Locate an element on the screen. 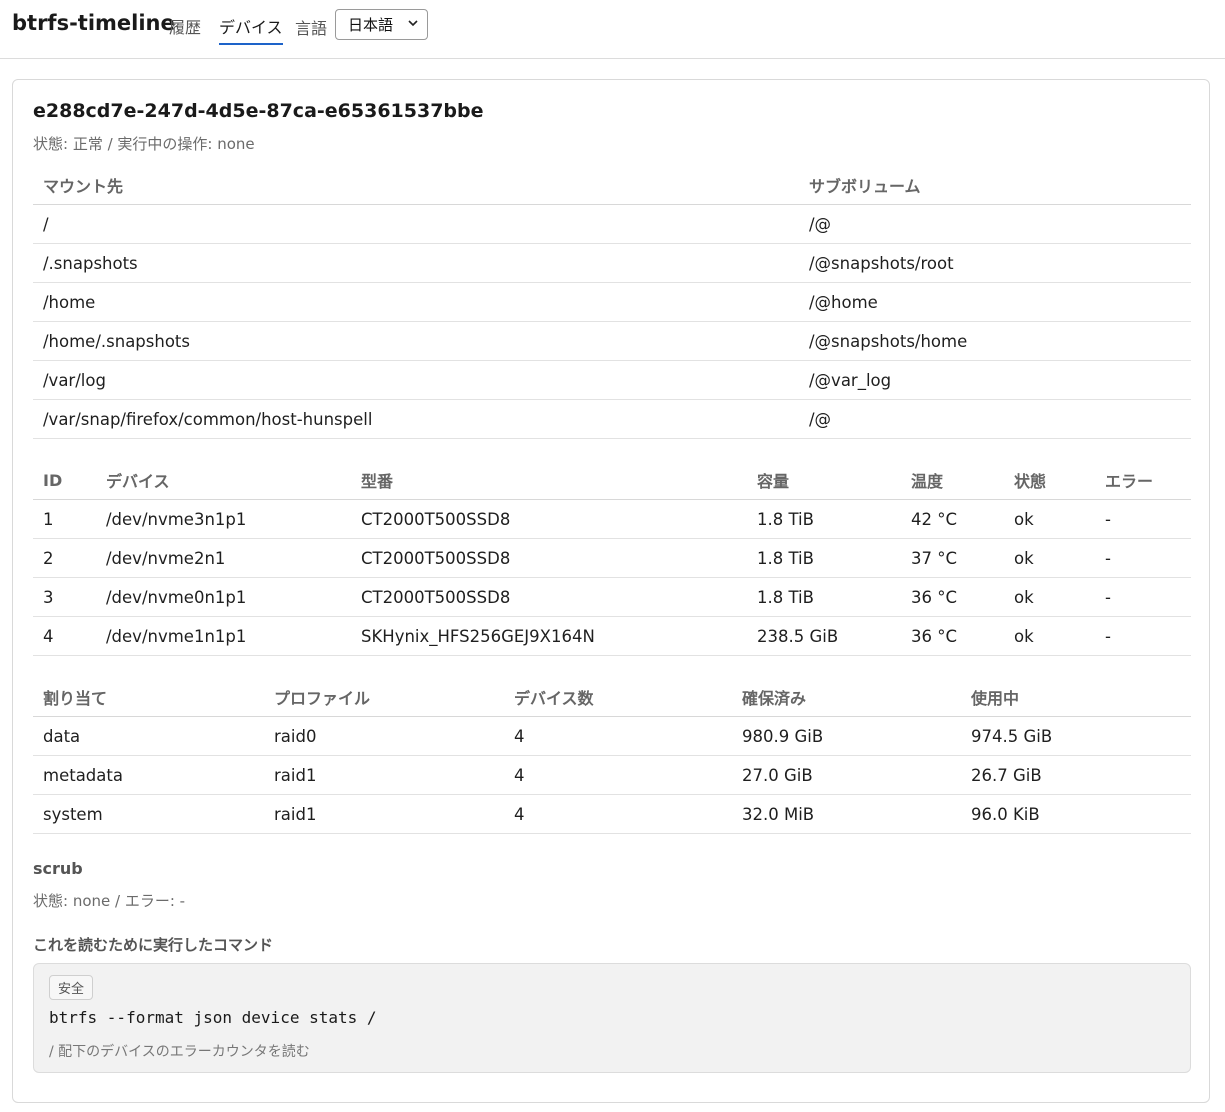  allocation-header-profile: プロファイル is located at coordinates (384, 697).